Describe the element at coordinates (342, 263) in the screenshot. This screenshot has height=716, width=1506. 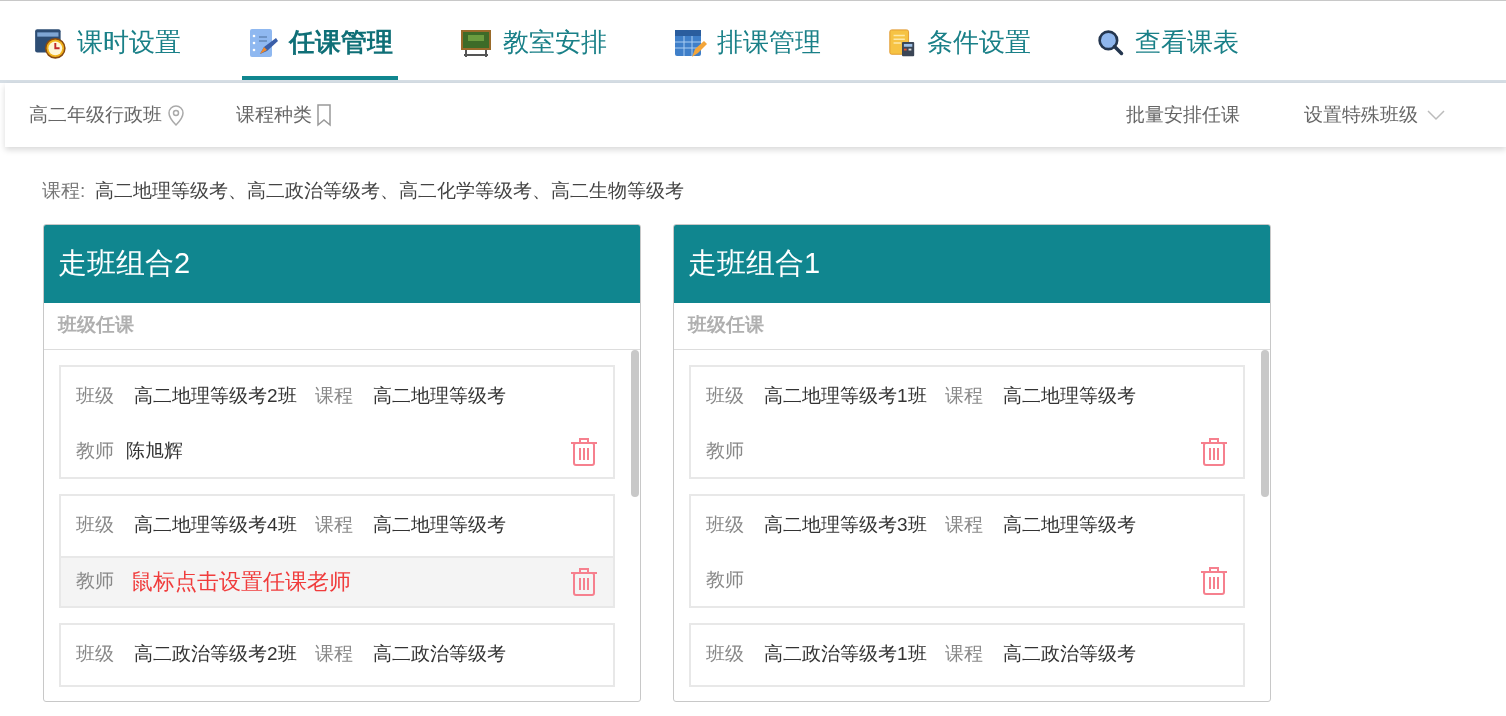
I see `card-header: 走班组合2` at that location.